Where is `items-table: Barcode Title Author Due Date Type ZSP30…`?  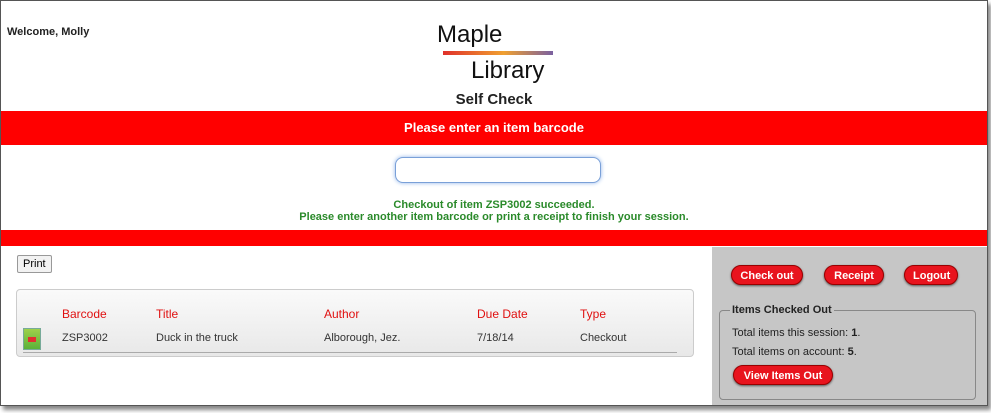
items-table: Barcode Title Author Due Date Type ZSP30… is located at coordinates (355, 323).